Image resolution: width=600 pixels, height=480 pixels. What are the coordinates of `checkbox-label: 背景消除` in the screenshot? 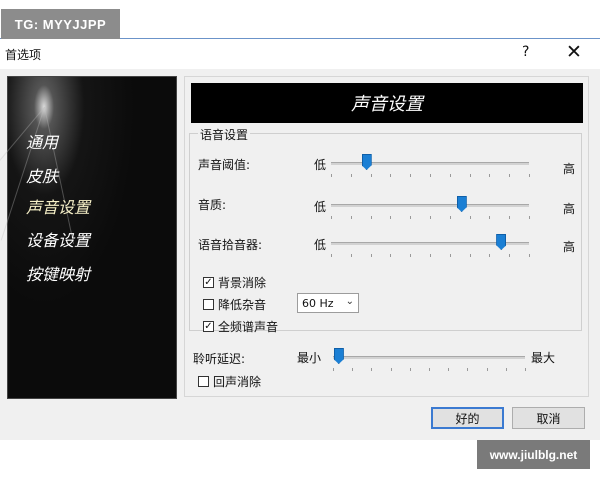 It's located at (242, 283).